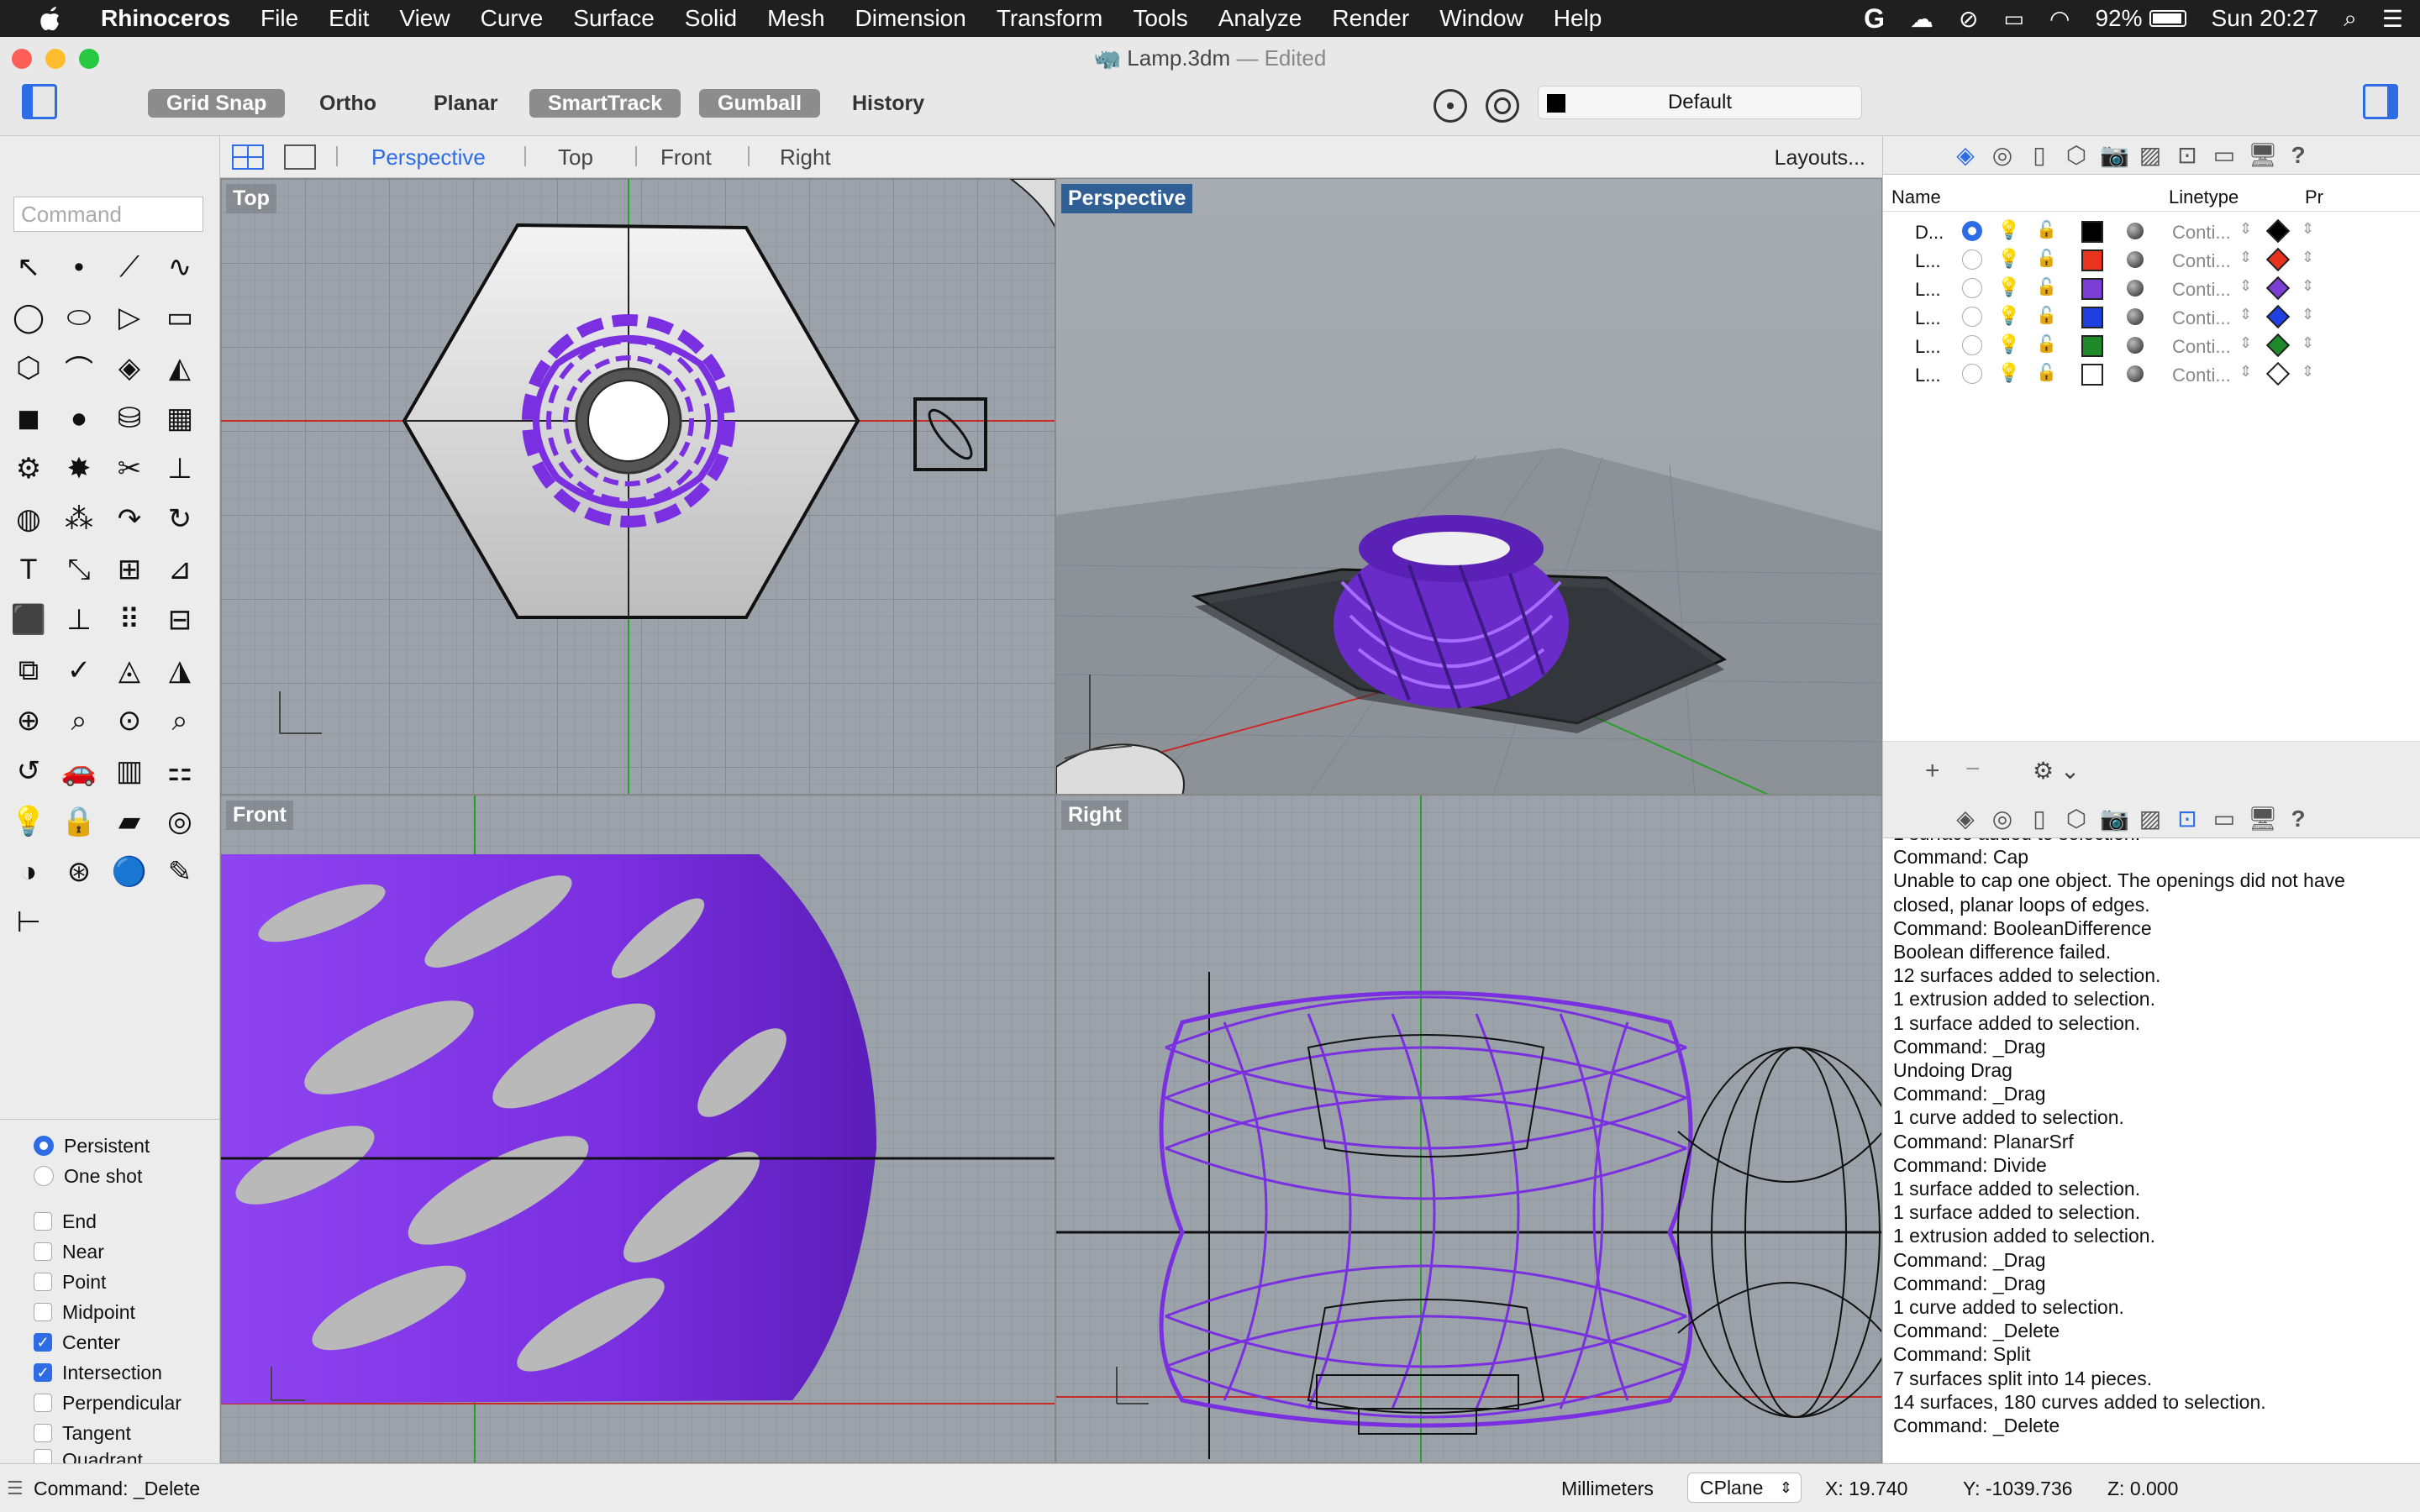  I want to click on app-menu: Rhinoceros, so click(165, 18).